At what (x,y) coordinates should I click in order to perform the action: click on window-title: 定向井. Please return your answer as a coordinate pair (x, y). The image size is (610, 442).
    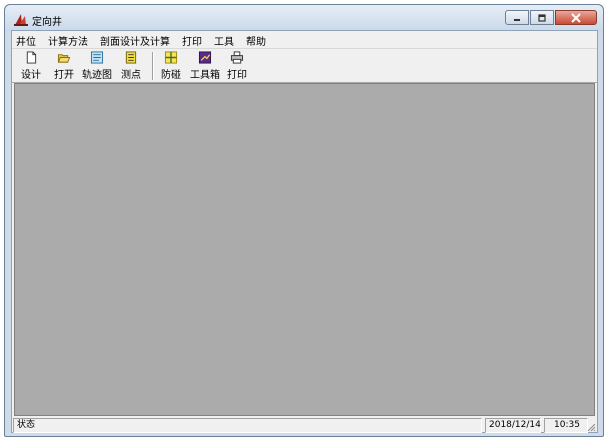
    Looking at the image, I should click on (47, 22).